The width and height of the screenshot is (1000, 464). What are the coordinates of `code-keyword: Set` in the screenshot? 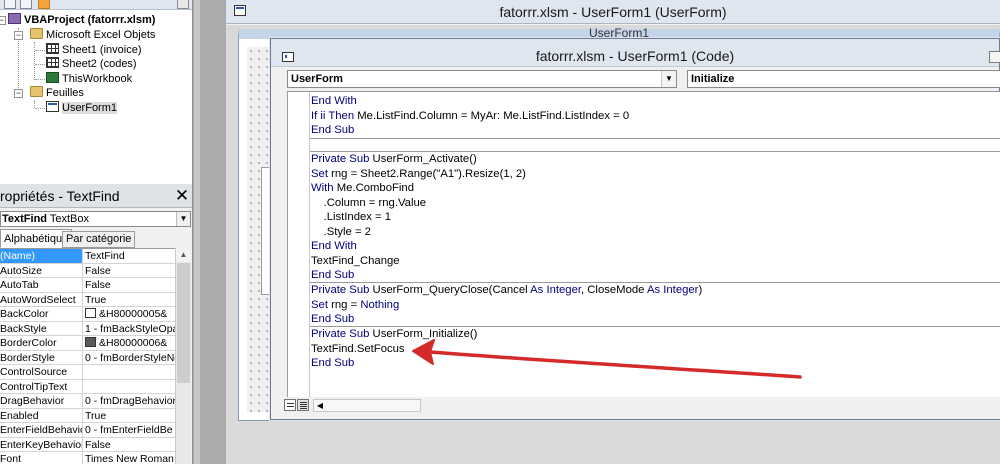 It's located at (319, 304).